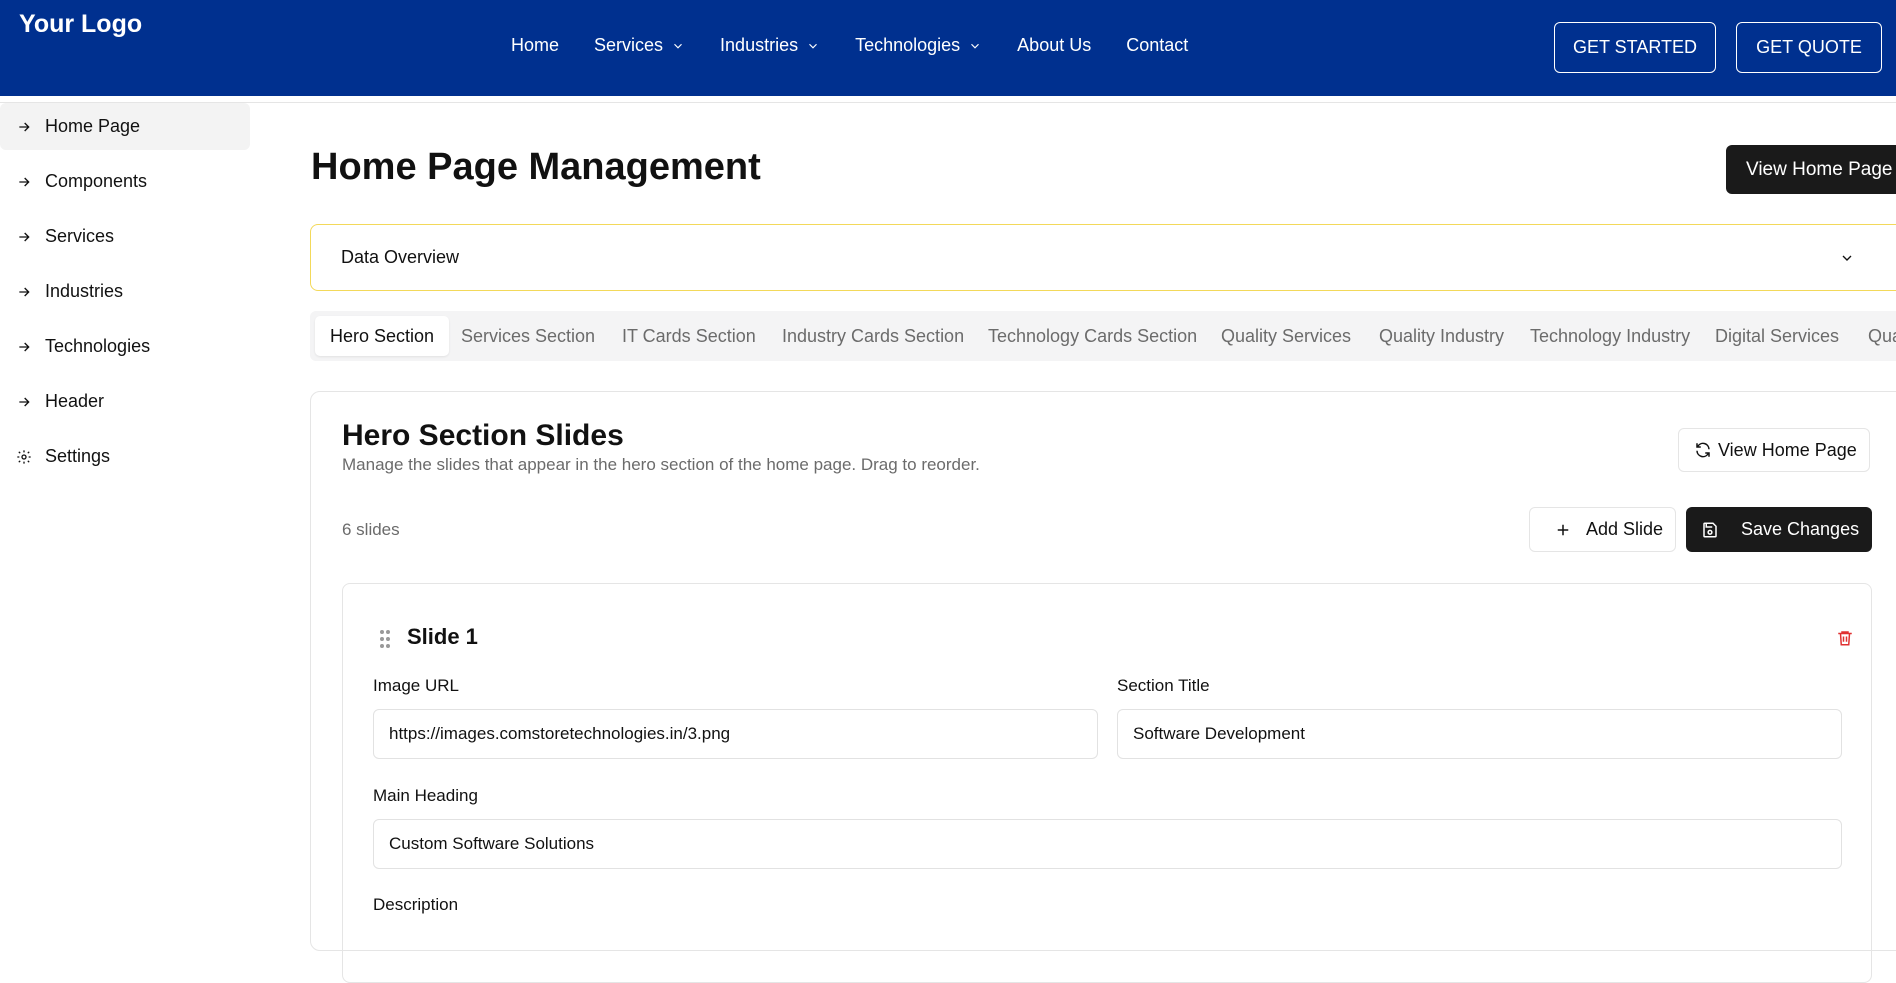  I want to click on add-slide-label: Add Slide, so click(1625, 529).